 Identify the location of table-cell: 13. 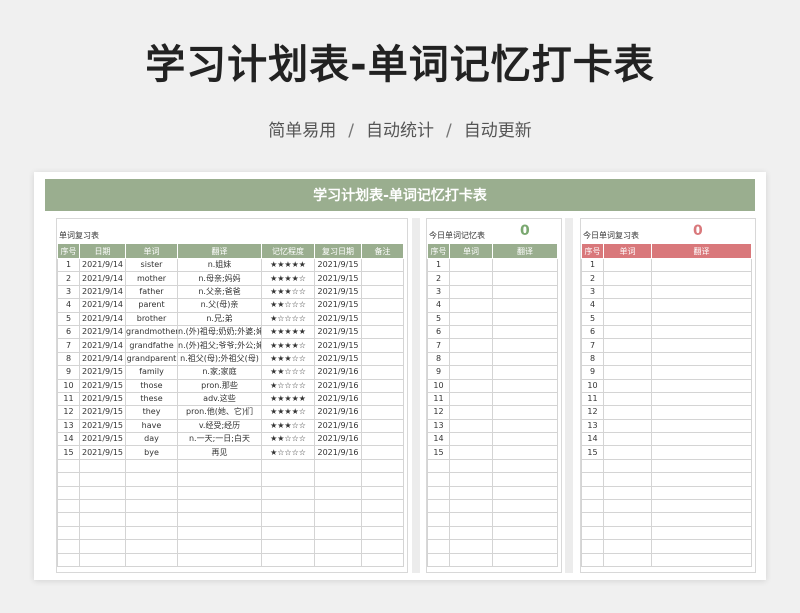
(68, 426).